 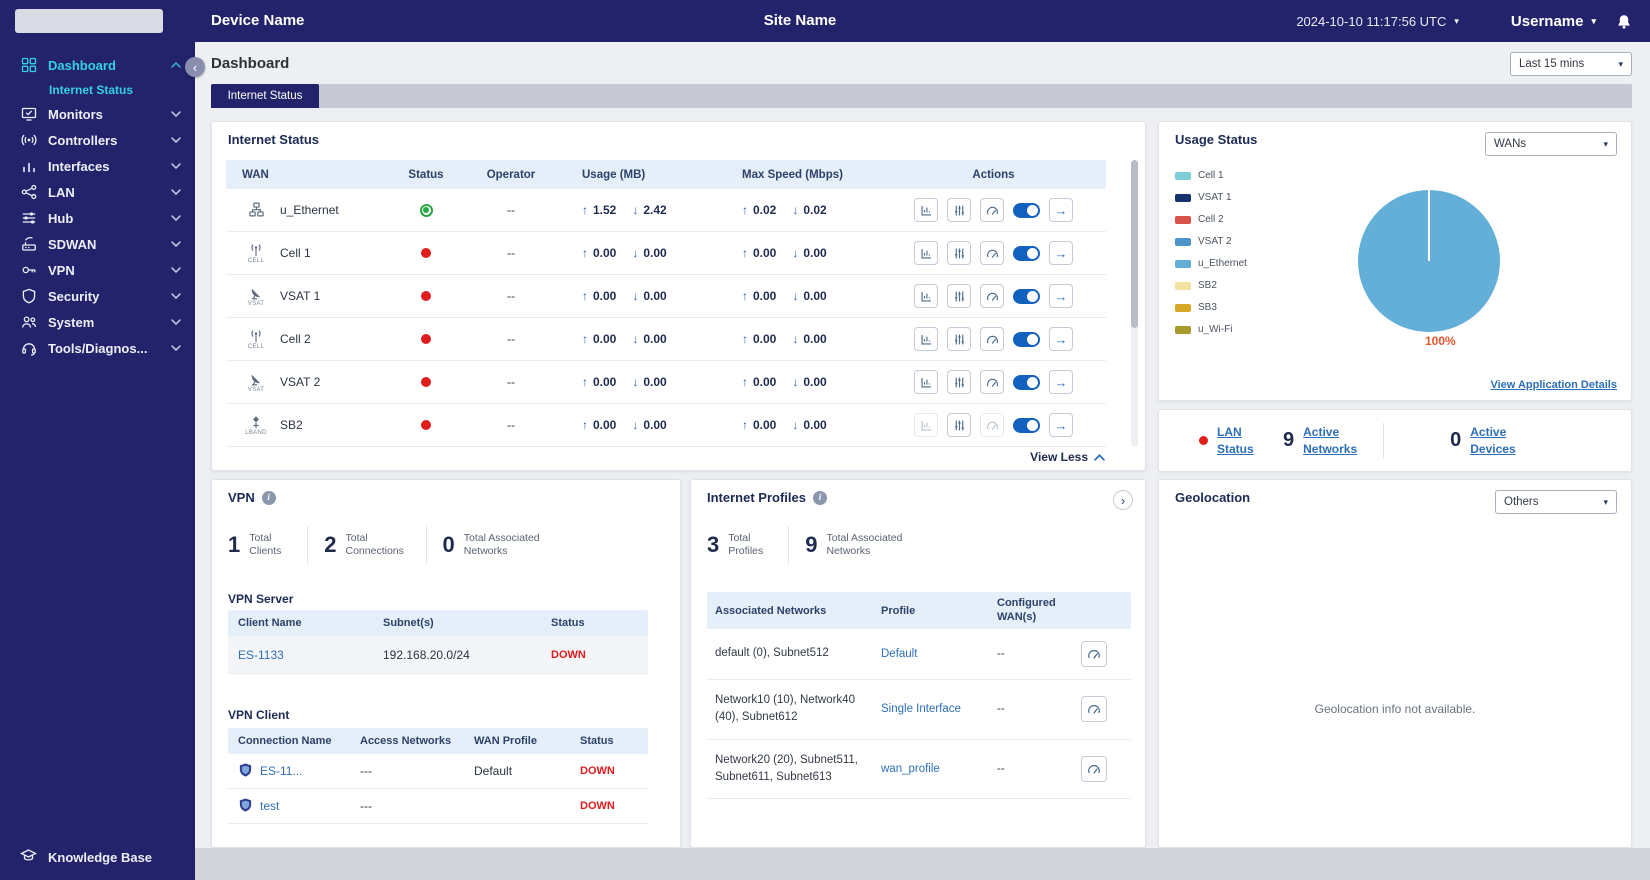 I want to click on sidebar-item-lan: LAN, so click(x=97, y=192).